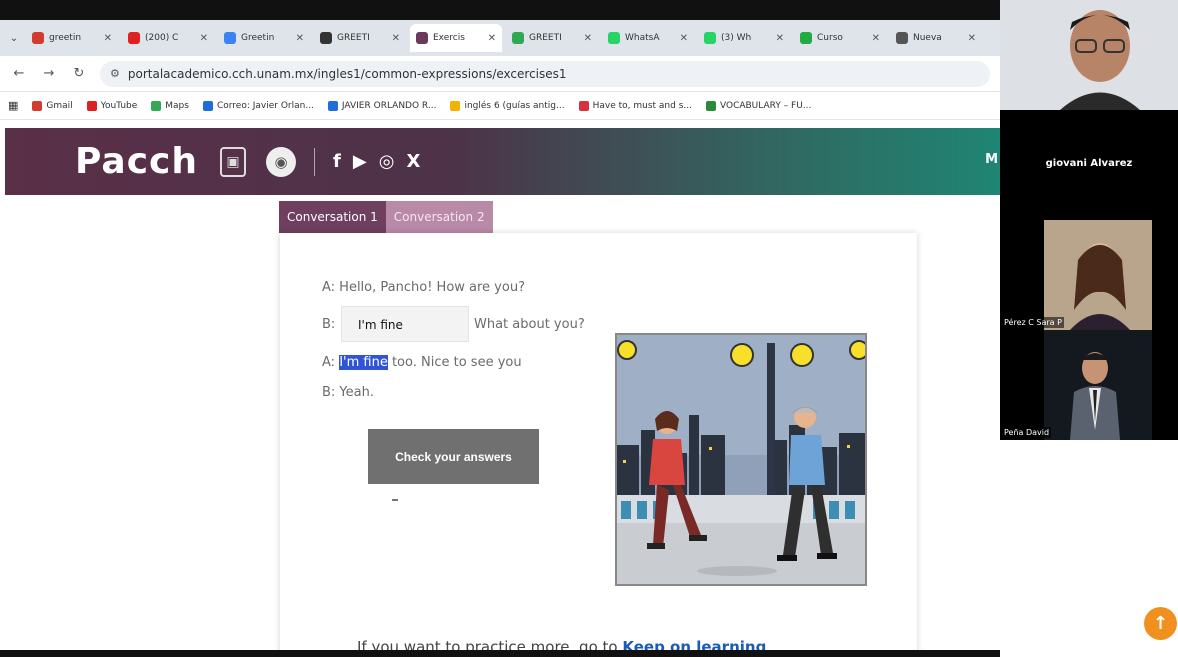 Image resolution: width=1178 pixels, height=657 pixels. What do you see at coordinates (454, 362) in the screenshot?
I see `dialog-line-3-suffix: too. Nice to see you` at bounding box center [454, 362].